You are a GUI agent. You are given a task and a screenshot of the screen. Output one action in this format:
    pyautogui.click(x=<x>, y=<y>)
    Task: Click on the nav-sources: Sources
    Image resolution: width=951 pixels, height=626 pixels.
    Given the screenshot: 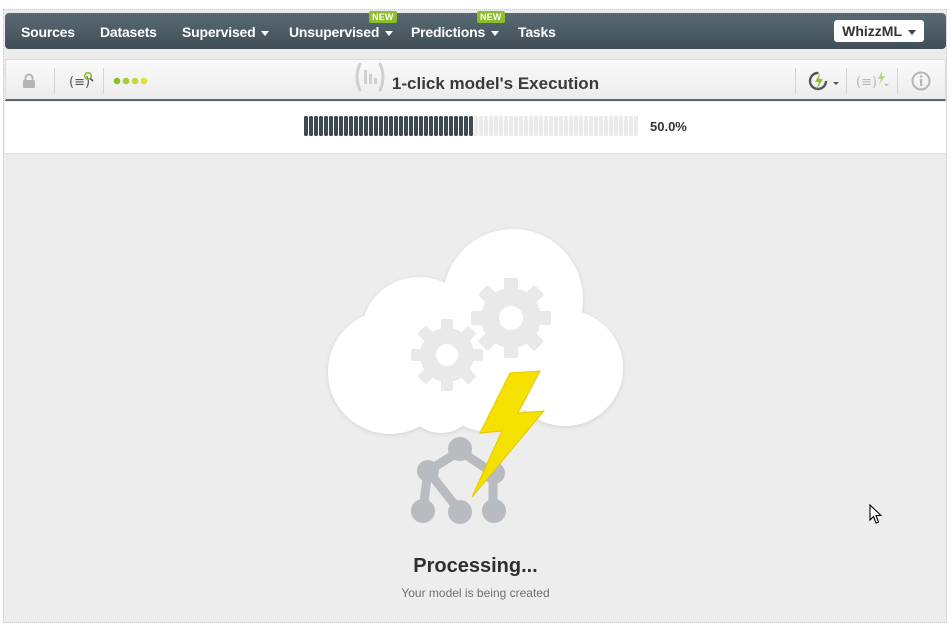 What is the action you would take?
    pyautogui.click(x=48, y=31)
    